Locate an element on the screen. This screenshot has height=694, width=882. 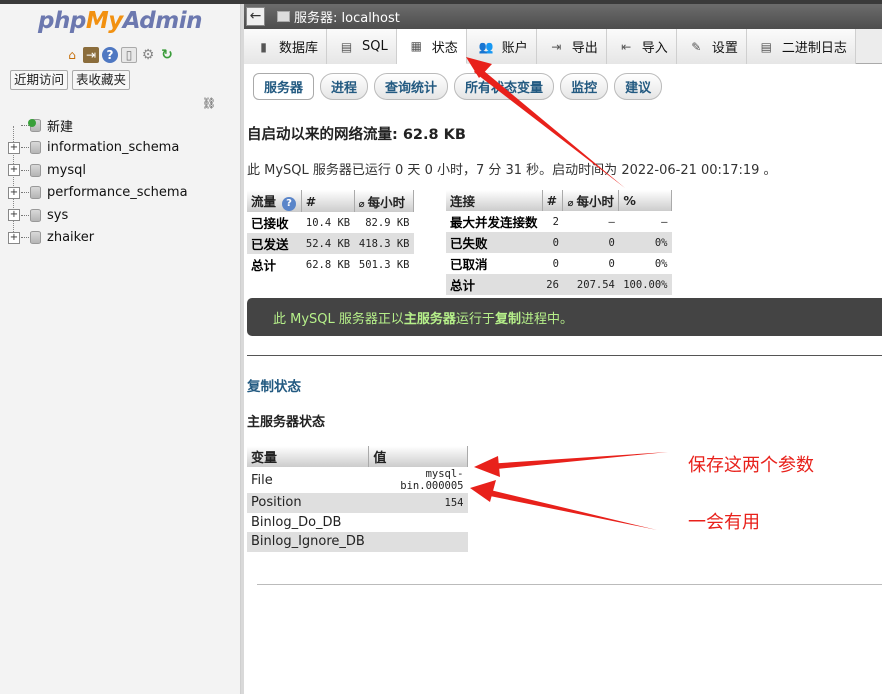
collapse-nav-button: ← is located at coordinates (255, 16).